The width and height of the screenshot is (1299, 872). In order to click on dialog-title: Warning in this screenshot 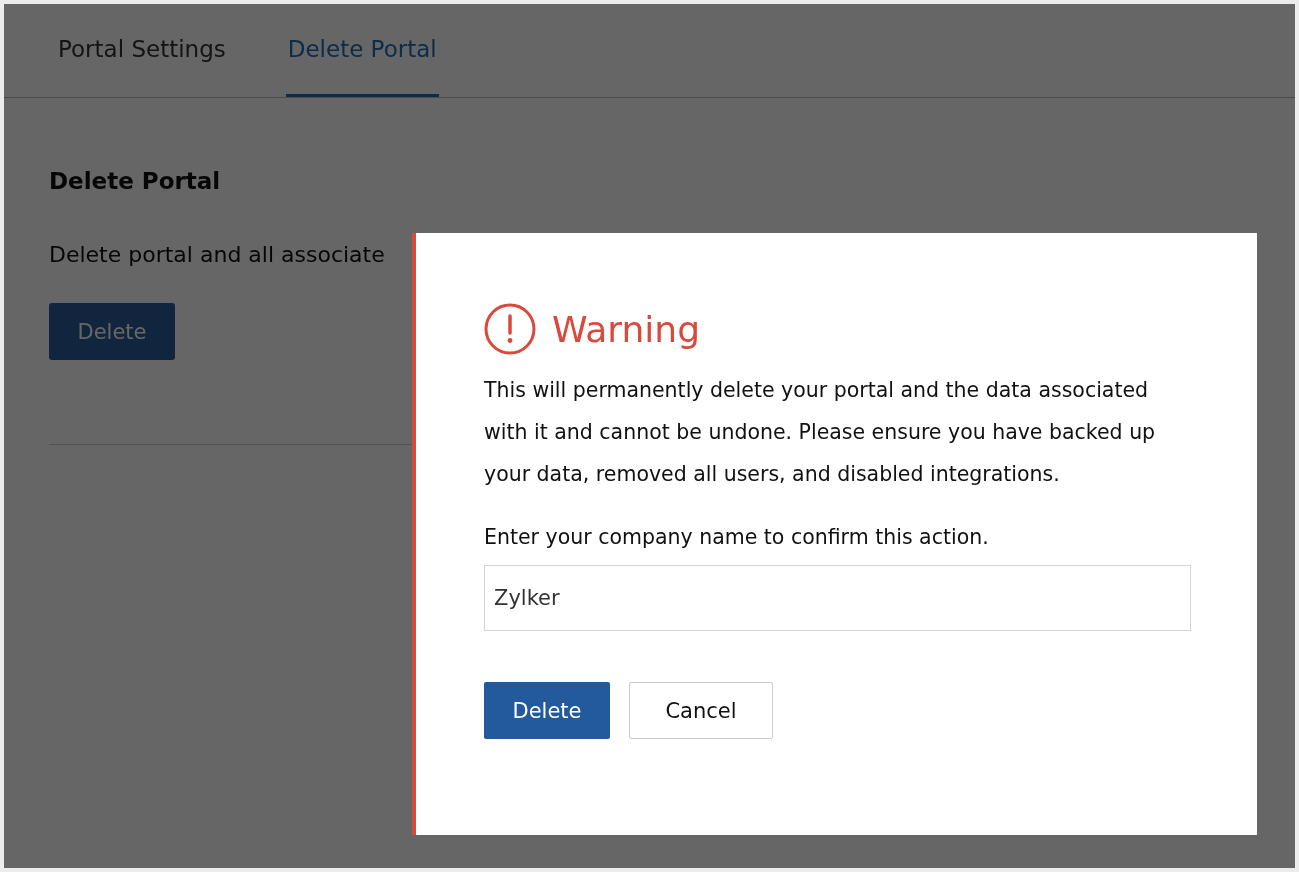, I will do `click(626, 329)`.